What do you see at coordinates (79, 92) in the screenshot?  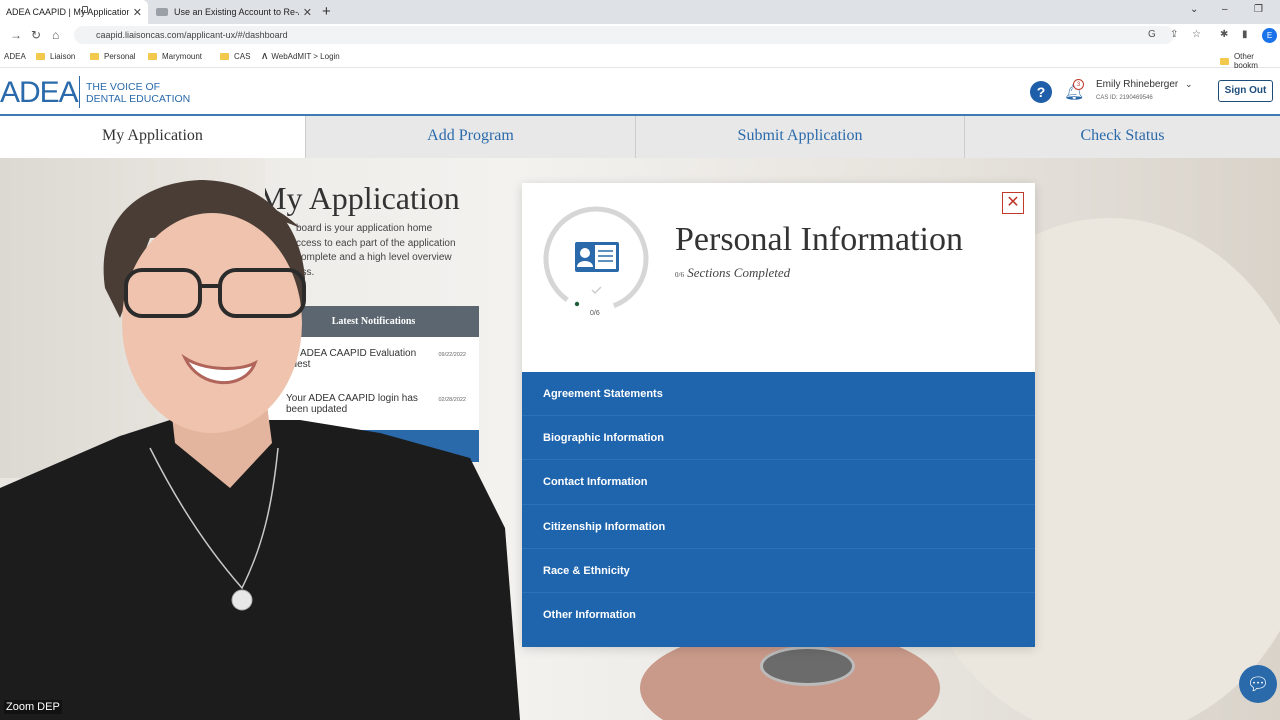 I see `logo-divider` at bounding box center [79, 92].